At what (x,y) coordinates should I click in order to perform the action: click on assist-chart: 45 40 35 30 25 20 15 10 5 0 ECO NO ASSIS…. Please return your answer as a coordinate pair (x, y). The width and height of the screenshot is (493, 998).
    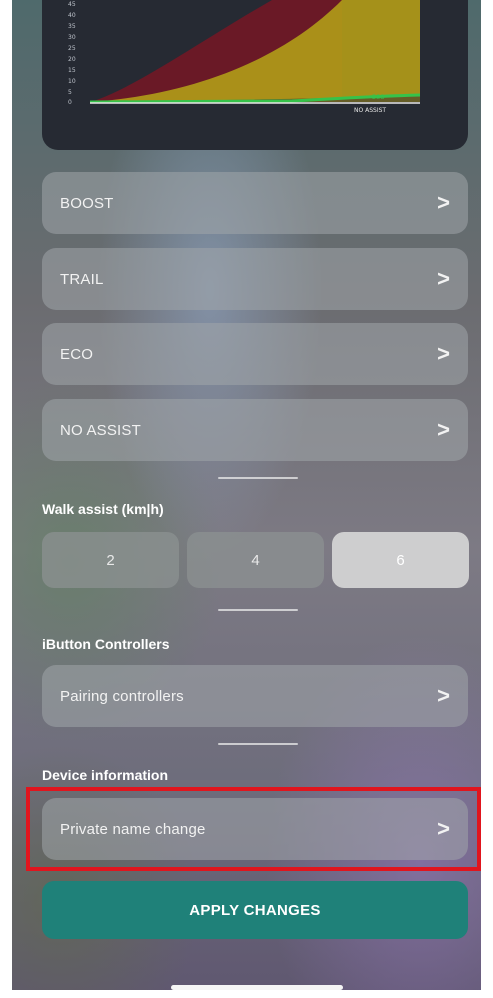
    Looking at the image, I should click on (255, 75).